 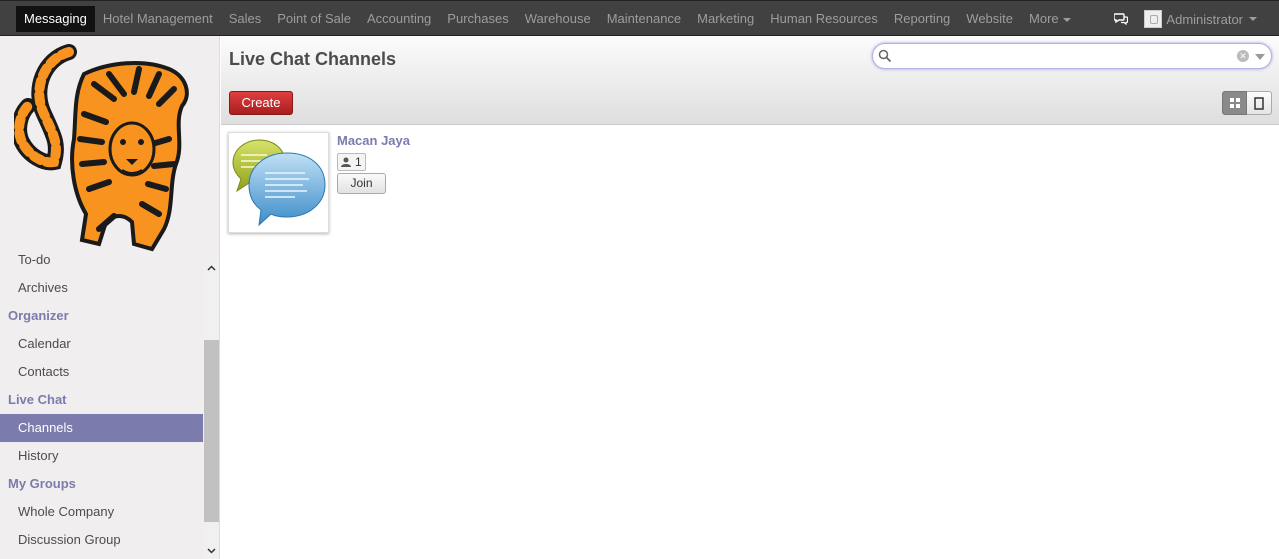 I want to click on form-view-button, so click(x=1259, y=103).